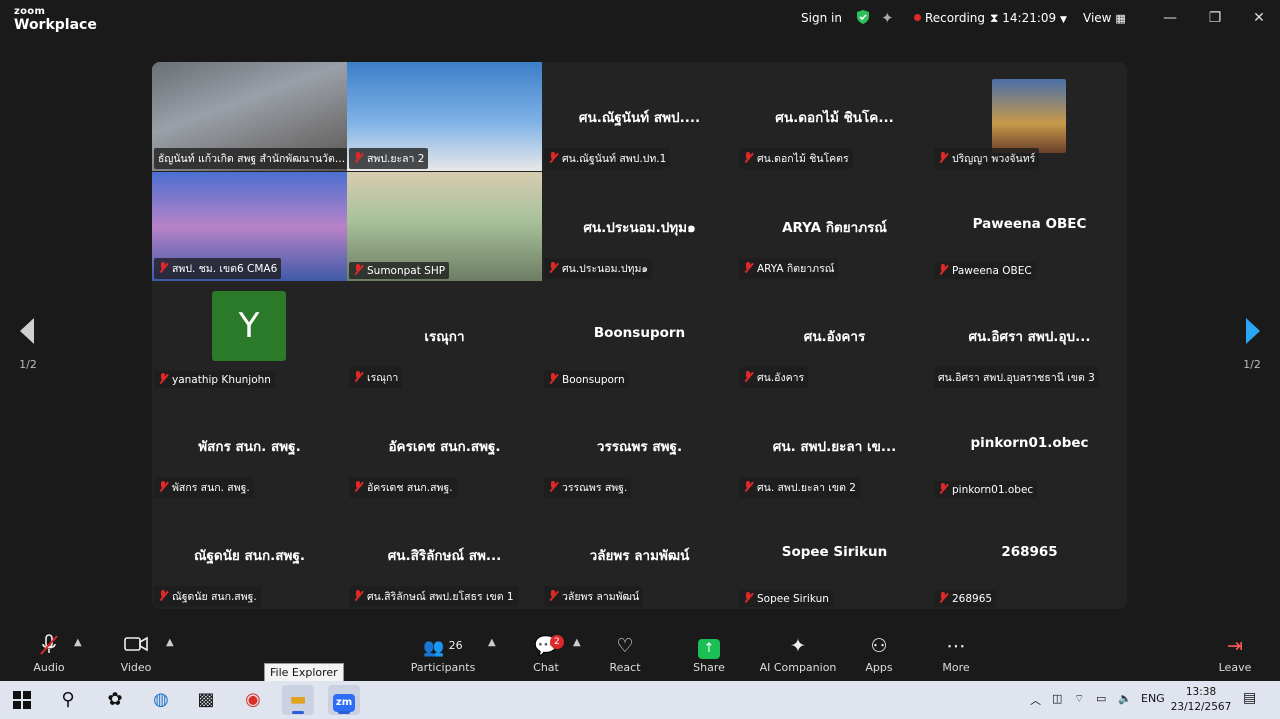  What do you see at coordinates (78, 642) in the screenshot?
I see `audio-options-caret-icon: ▲` at bounding box center [78, 642].